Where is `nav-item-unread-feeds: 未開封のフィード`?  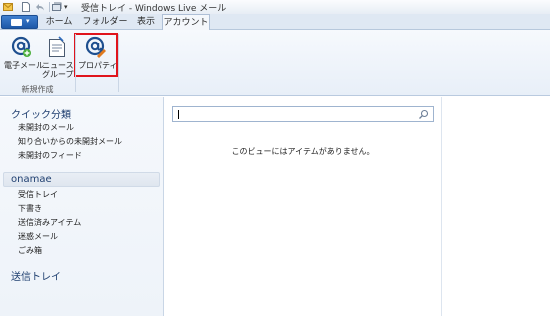 nav-item-unread-feeds: 未開封のフィード is located at coordinates (50, 155).